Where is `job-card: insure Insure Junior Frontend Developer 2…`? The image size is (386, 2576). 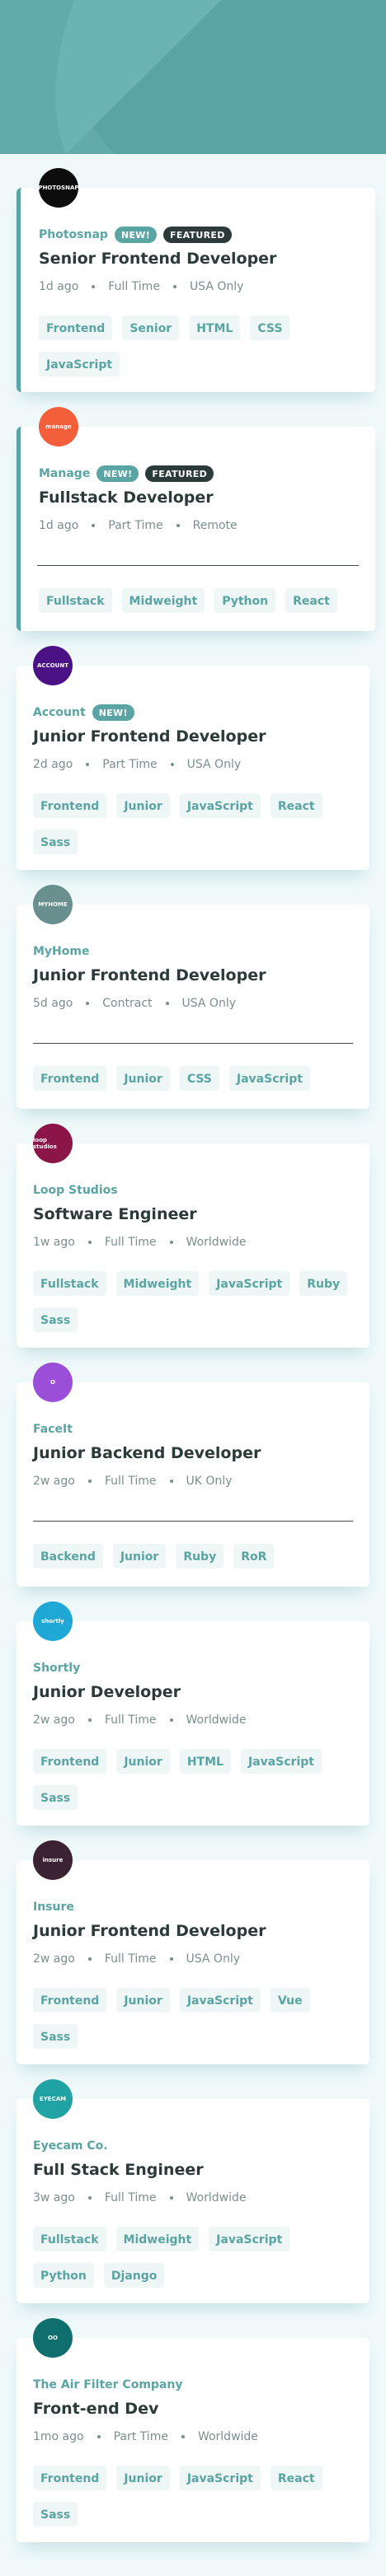
job-card: insure Insure Junior Frontend Developer 2… is located at coordinates (193, 1952).